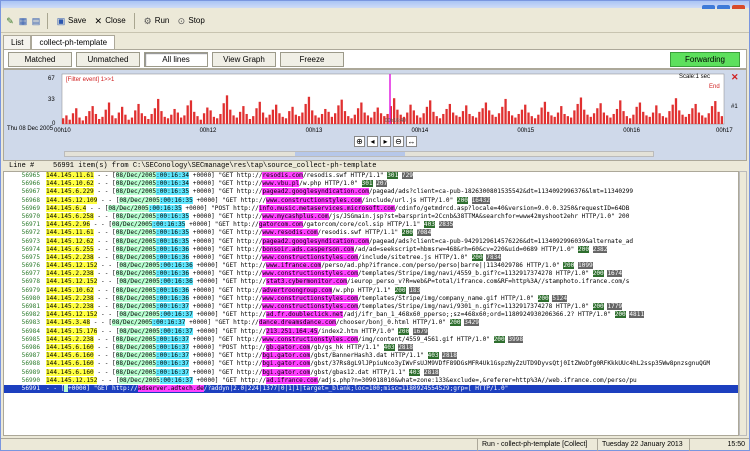 This screenshot has height=451, width=750. I want to click on zoom-out-icon: ⊖, so click(398, 141).